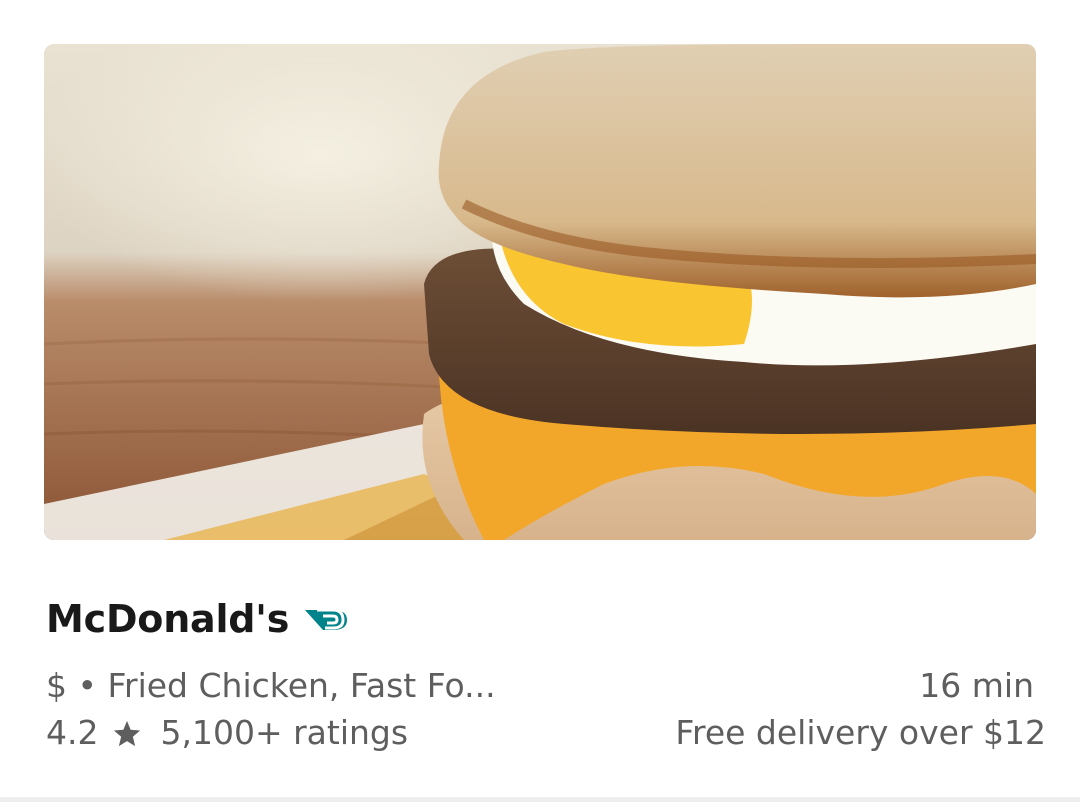 The image size is (1080, 802). I want to click on store-name: McDonald's, so click(168, 619).